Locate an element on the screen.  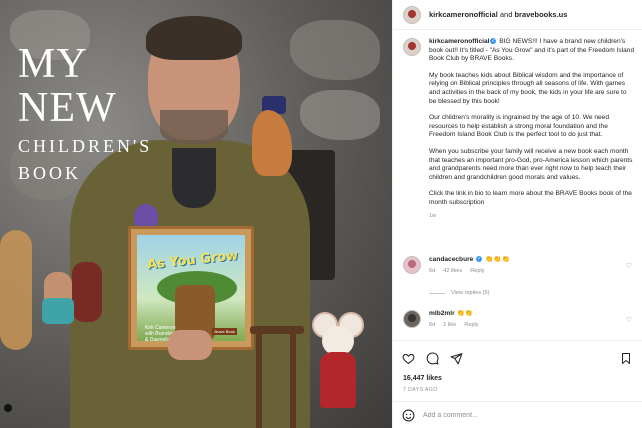
view-replies-button: View replies (5) is located at coordinates (459, 293).